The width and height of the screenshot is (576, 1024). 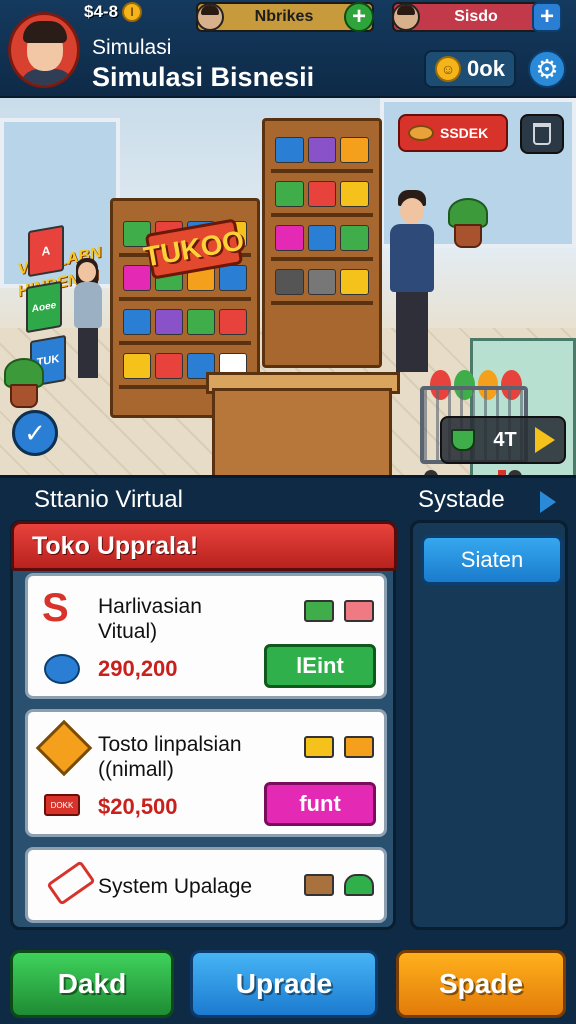 I want to click on friend-name: Sisdo, so click(x=476, y=16).